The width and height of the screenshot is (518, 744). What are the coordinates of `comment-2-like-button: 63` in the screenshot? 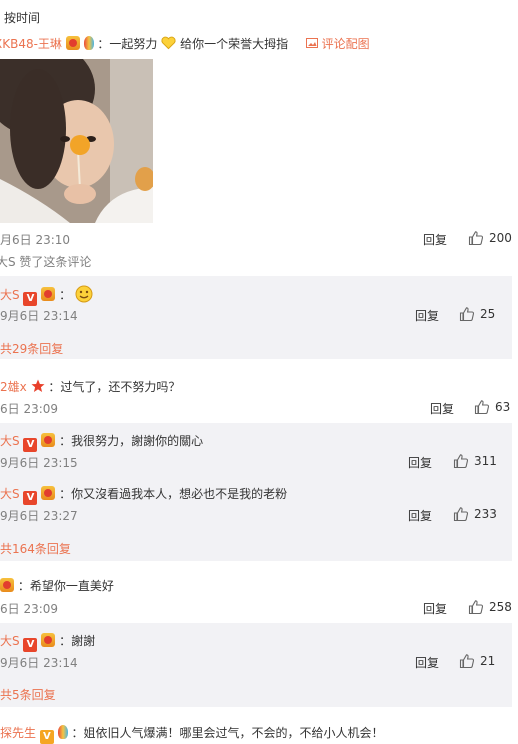 It's located at (492, 407).